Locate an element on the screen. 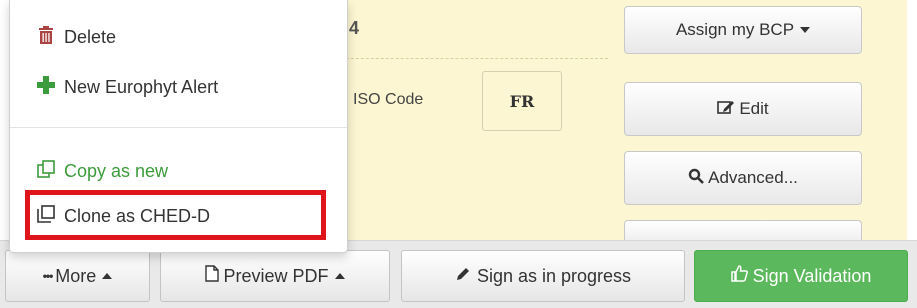 The width and height of the screenshot is (917, 308). edit-label: Edit is located at coordinates (754, 108).